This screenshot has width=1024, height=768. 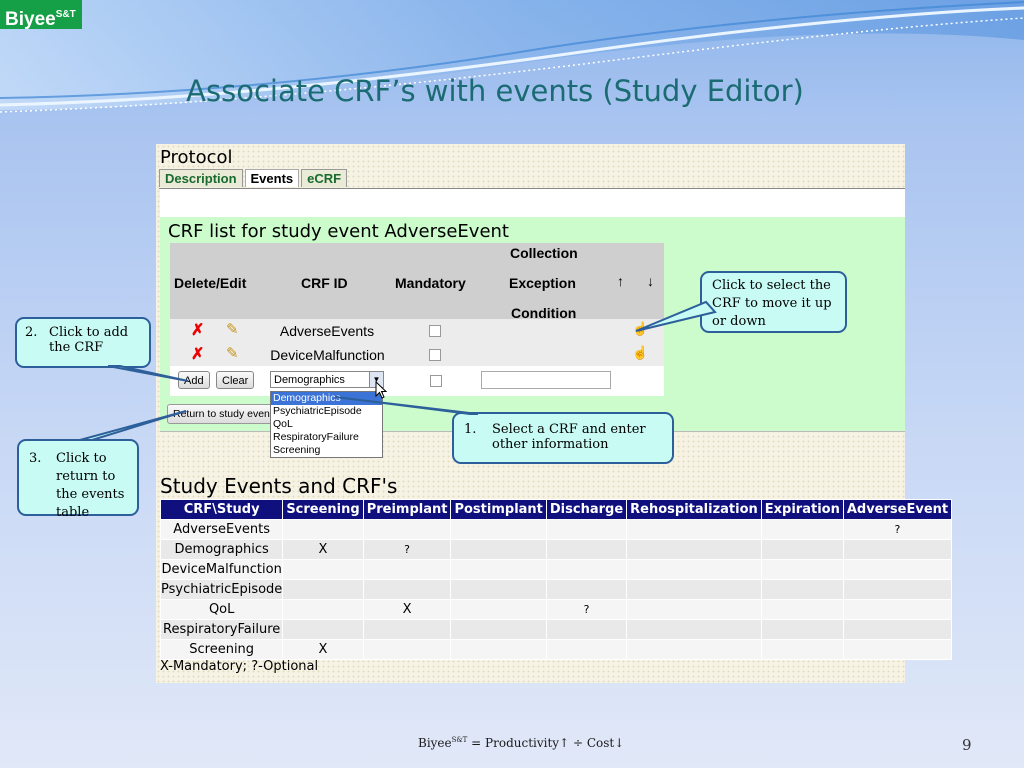 I want to click on table-row: QoL X?, so click(x=556, y=609).